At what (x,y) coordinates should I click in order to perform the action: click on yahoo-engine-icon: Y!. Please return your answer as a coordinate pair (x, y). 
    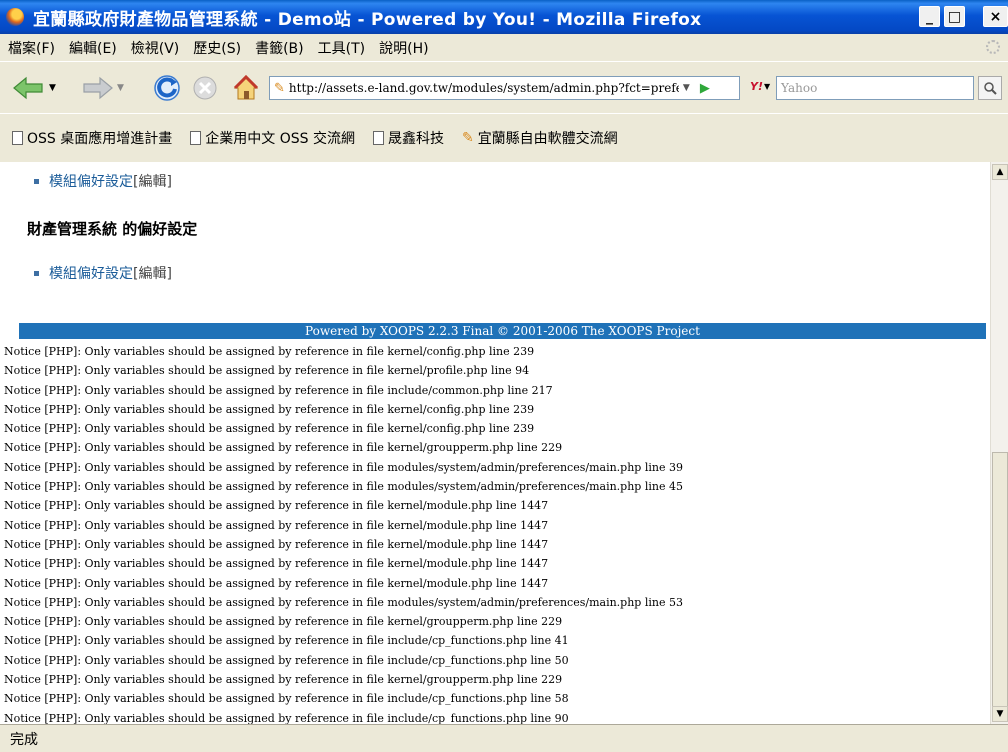
    Looking at the image, I should click on (756, 86).